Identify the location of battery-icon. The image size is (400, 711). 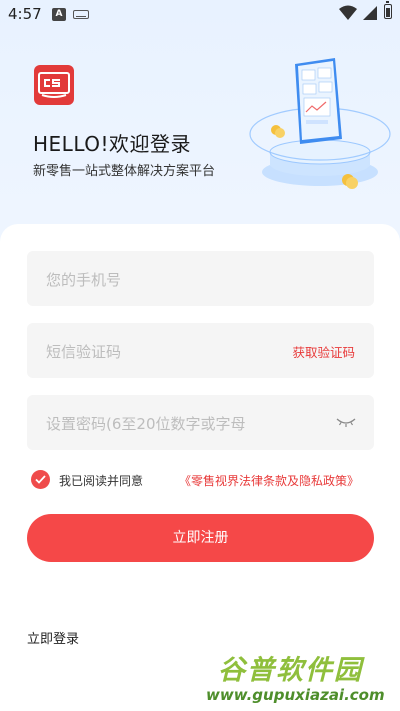
(388, 10).